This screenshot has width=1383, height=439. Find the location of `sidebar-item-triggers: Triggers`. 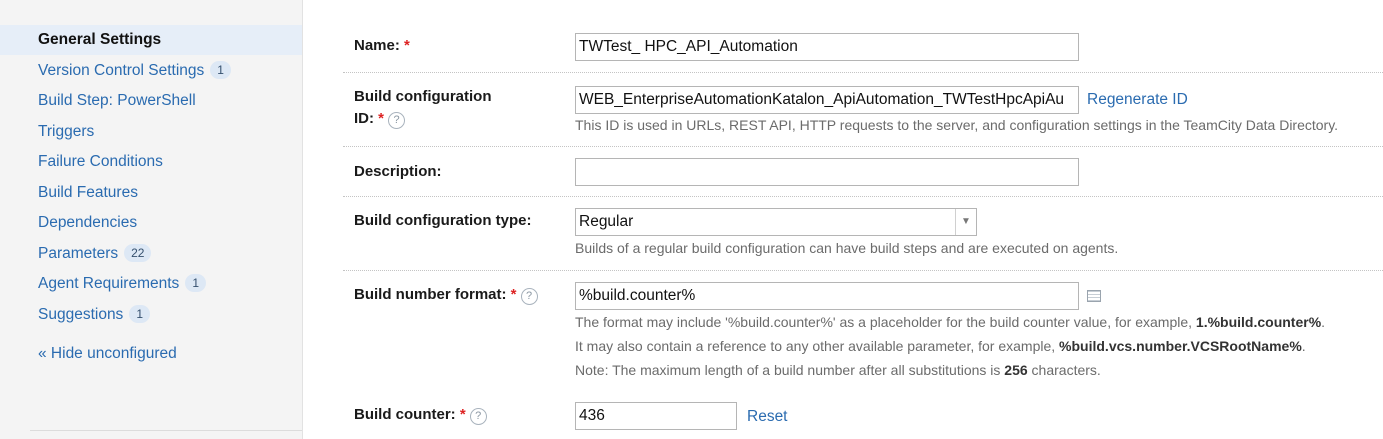

sidebar-item-triggers: Triggers is located at coordinates (151, 132).